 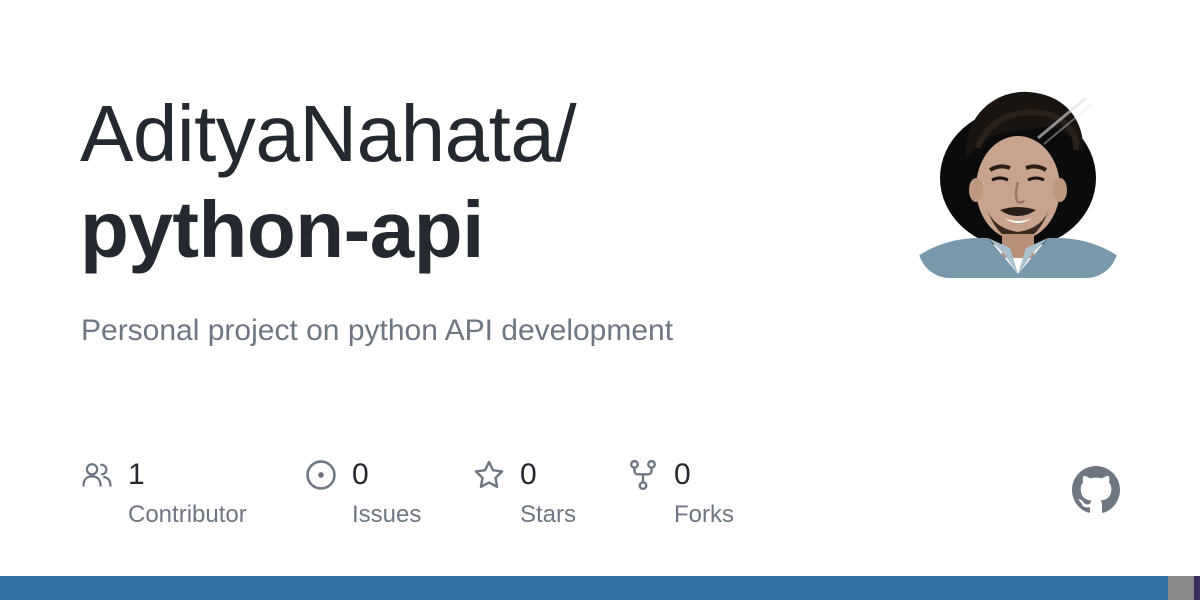 I want to click on avatar-photo, so click(x=1018, y=184).